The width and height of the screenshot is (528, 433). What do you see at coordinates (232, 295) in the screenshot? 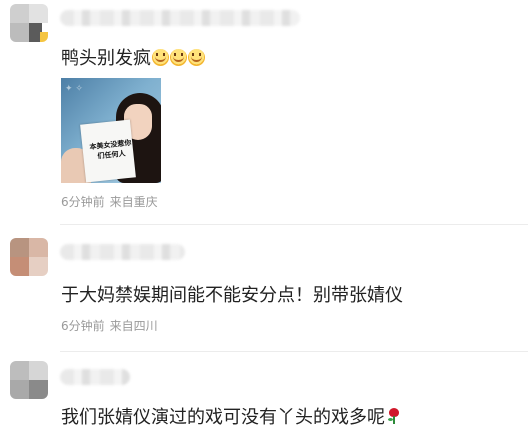
I see `comment-text: 于大妈禁娱期间能不能安分点！别带张婧仪` at bounding box center [232, 295].